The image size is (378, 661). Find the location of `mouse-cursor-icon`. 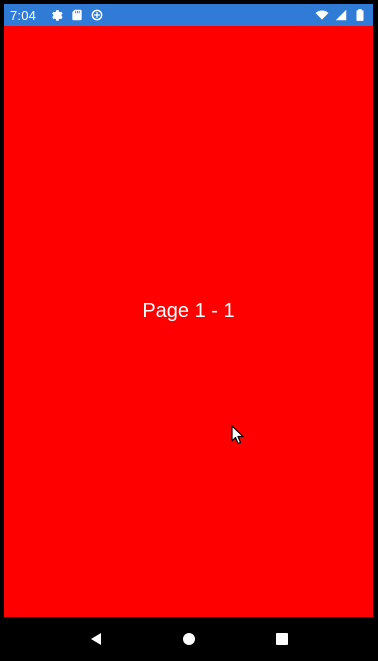

mouse-cursor-icon is located at coordinates (238, 435).